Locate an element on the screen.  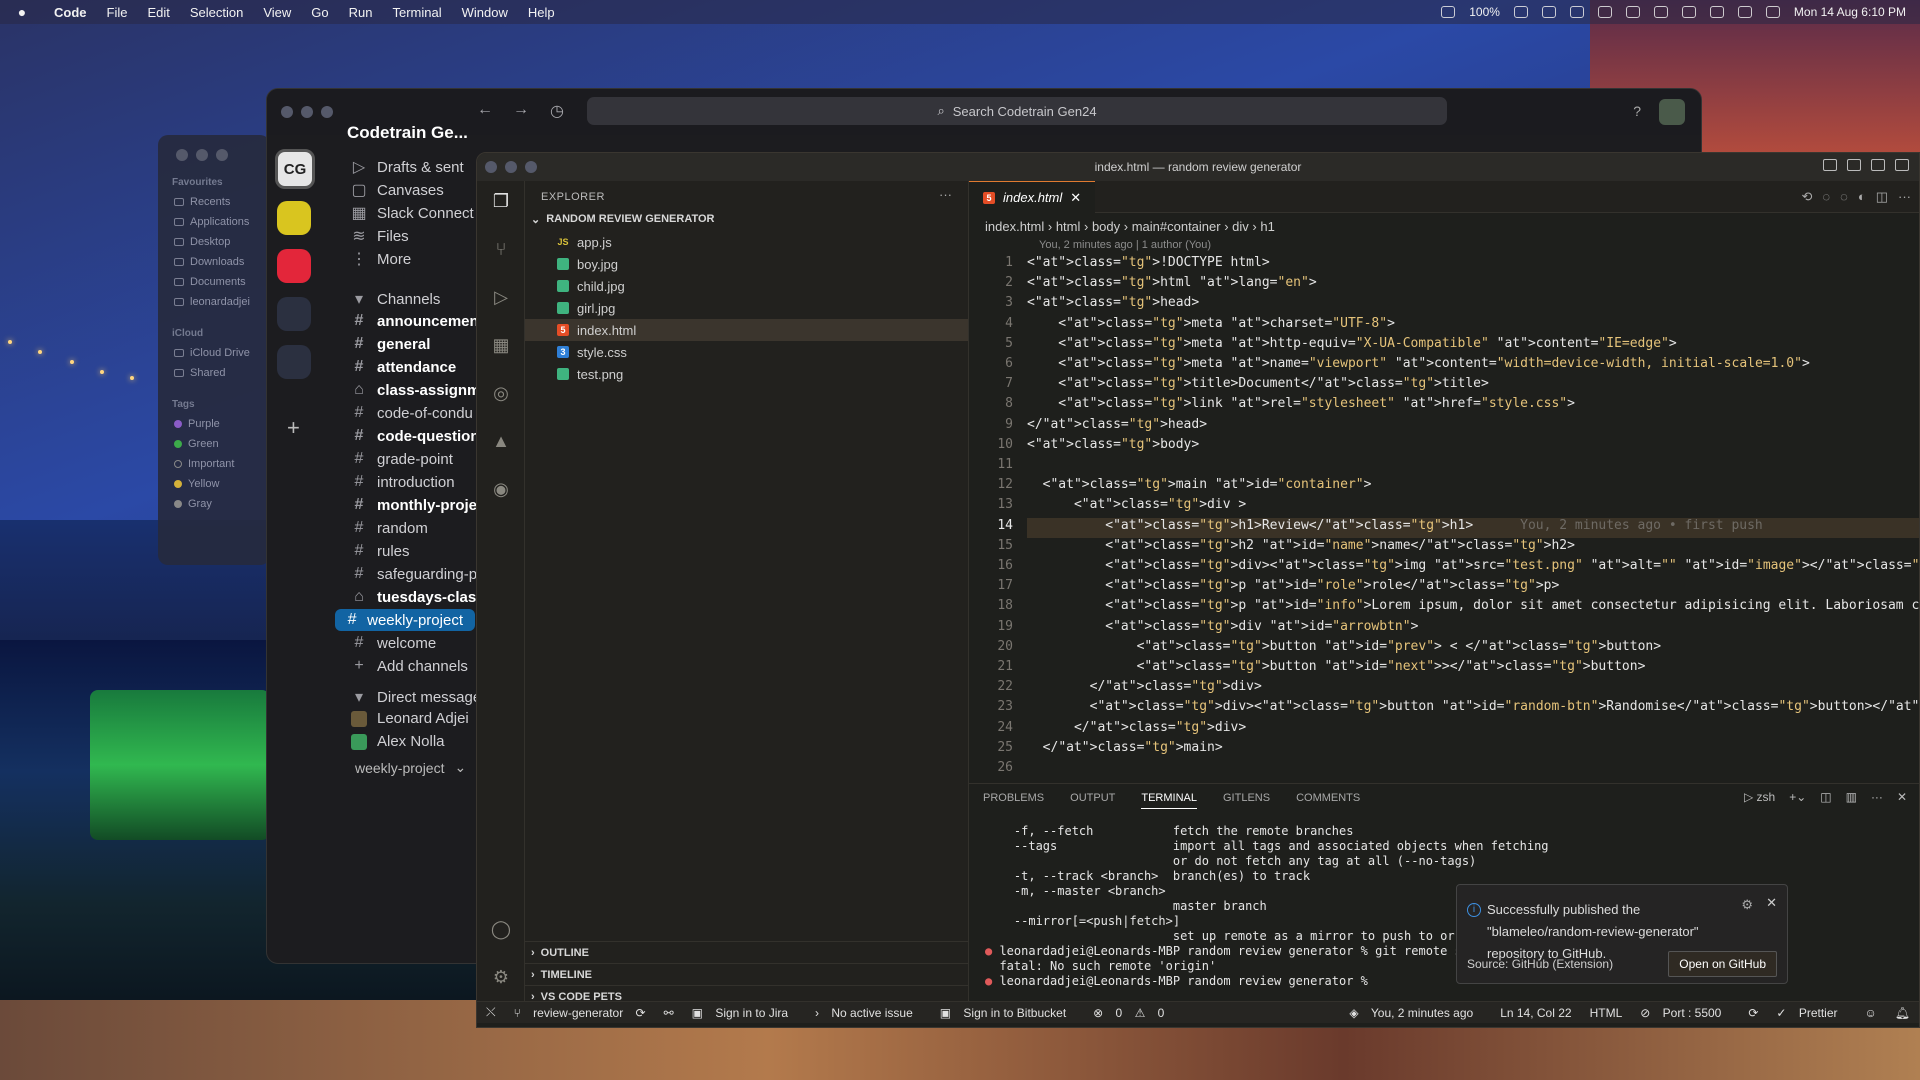
close-tab-icon: ✕ is located at coordinates (1075, 198).